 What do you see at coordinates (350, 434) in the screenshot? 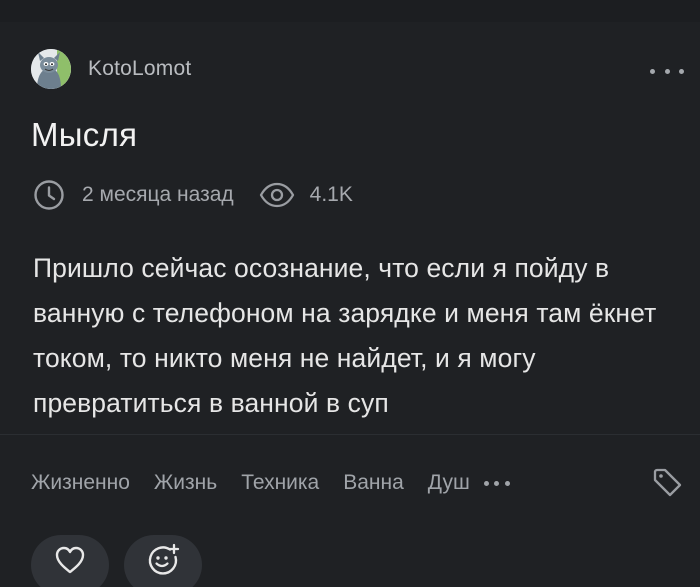
I see `divider` at bounding box center [350, 434].